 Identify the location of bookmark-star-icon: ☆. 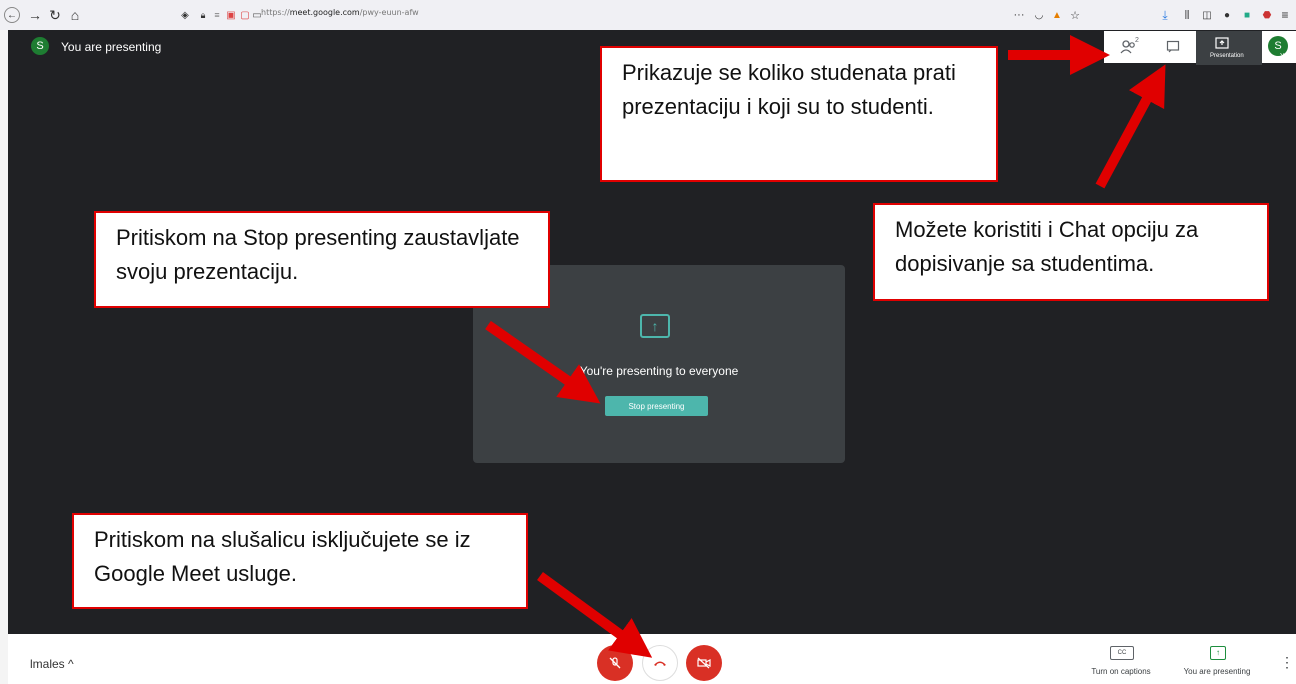
(1075, 15).